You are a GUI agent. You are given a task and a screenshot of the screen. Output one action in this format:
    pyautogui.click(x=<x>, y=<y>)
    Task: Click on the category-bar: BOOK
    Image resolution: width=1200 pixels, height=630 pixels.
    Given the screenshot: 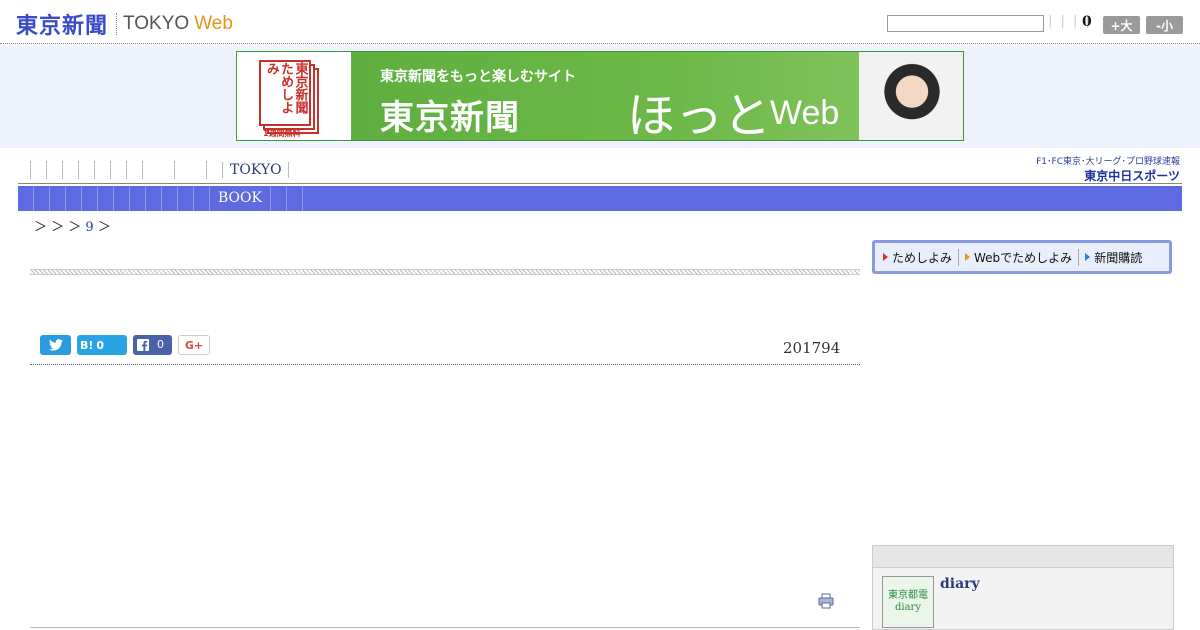 What is the action you would take?
    pyautogui.click(x=600, y=198)
    